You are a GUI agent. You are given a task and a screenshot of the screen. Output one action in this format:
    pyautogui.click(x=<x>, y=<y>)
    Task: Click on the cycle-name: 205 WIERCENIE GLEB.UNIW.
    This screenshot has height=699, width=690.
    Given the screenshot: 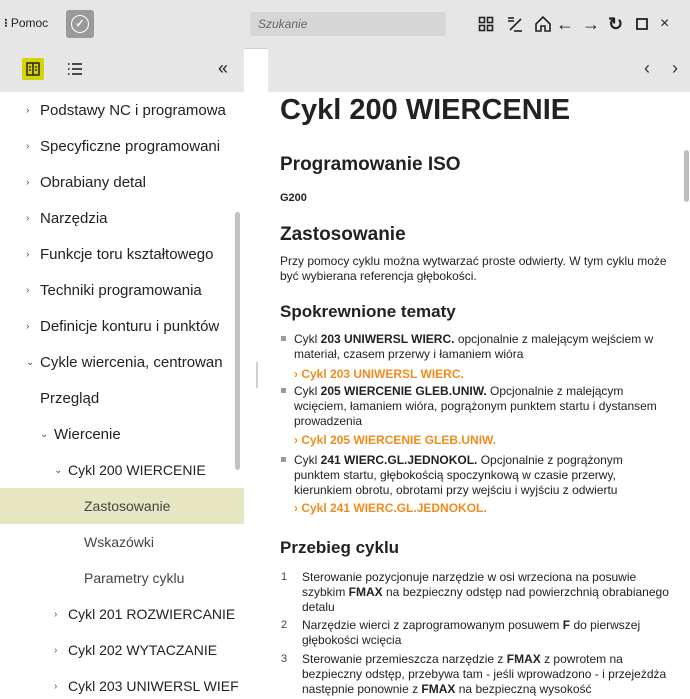 What is the action you would take?
    pyautogui.click(x=403, y=391)
    